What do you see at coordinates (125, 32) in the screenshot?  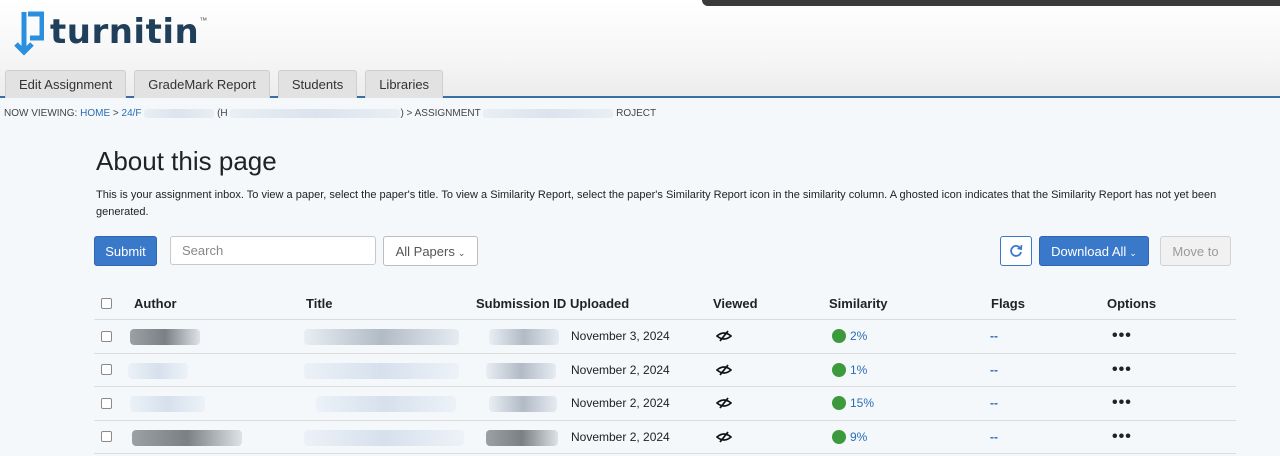 I see `brand-name: turnitin` at bounding box center [125, 32].